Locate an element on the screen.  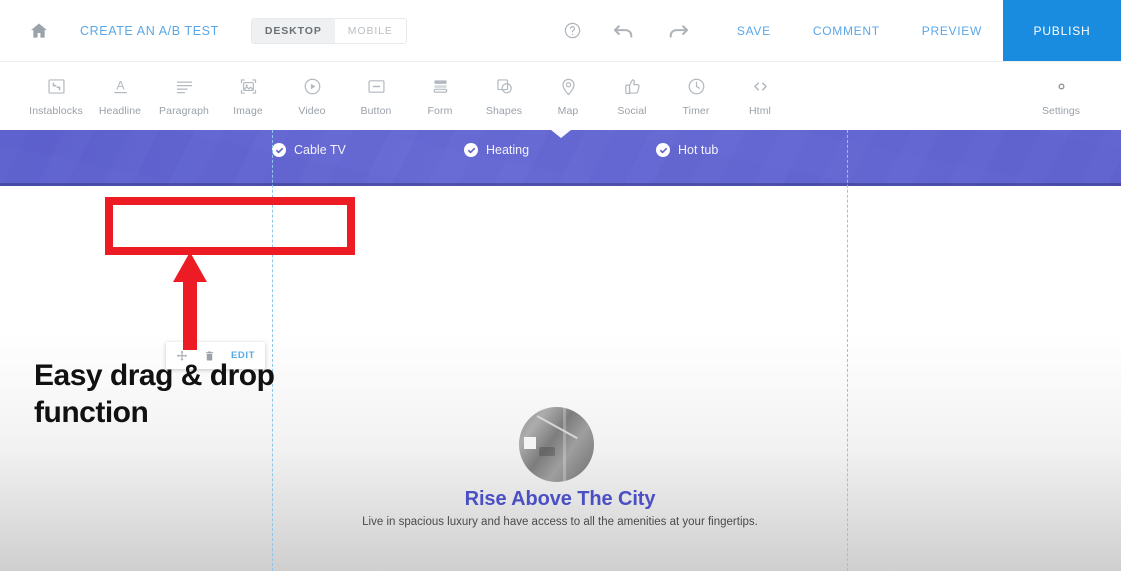
play-circle-icon is located at coordinates (312, 86).